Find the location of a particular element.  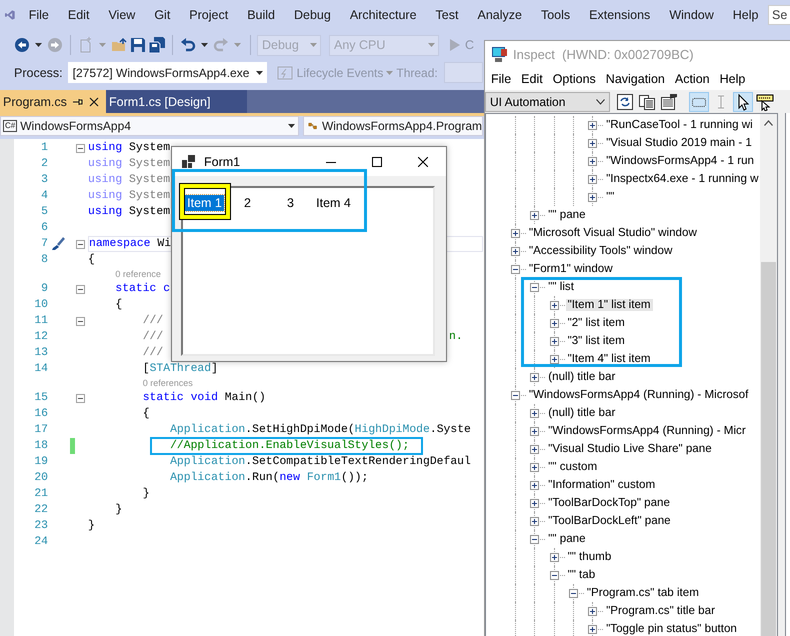

menu-item: Window is located at coordinates (692, 15).